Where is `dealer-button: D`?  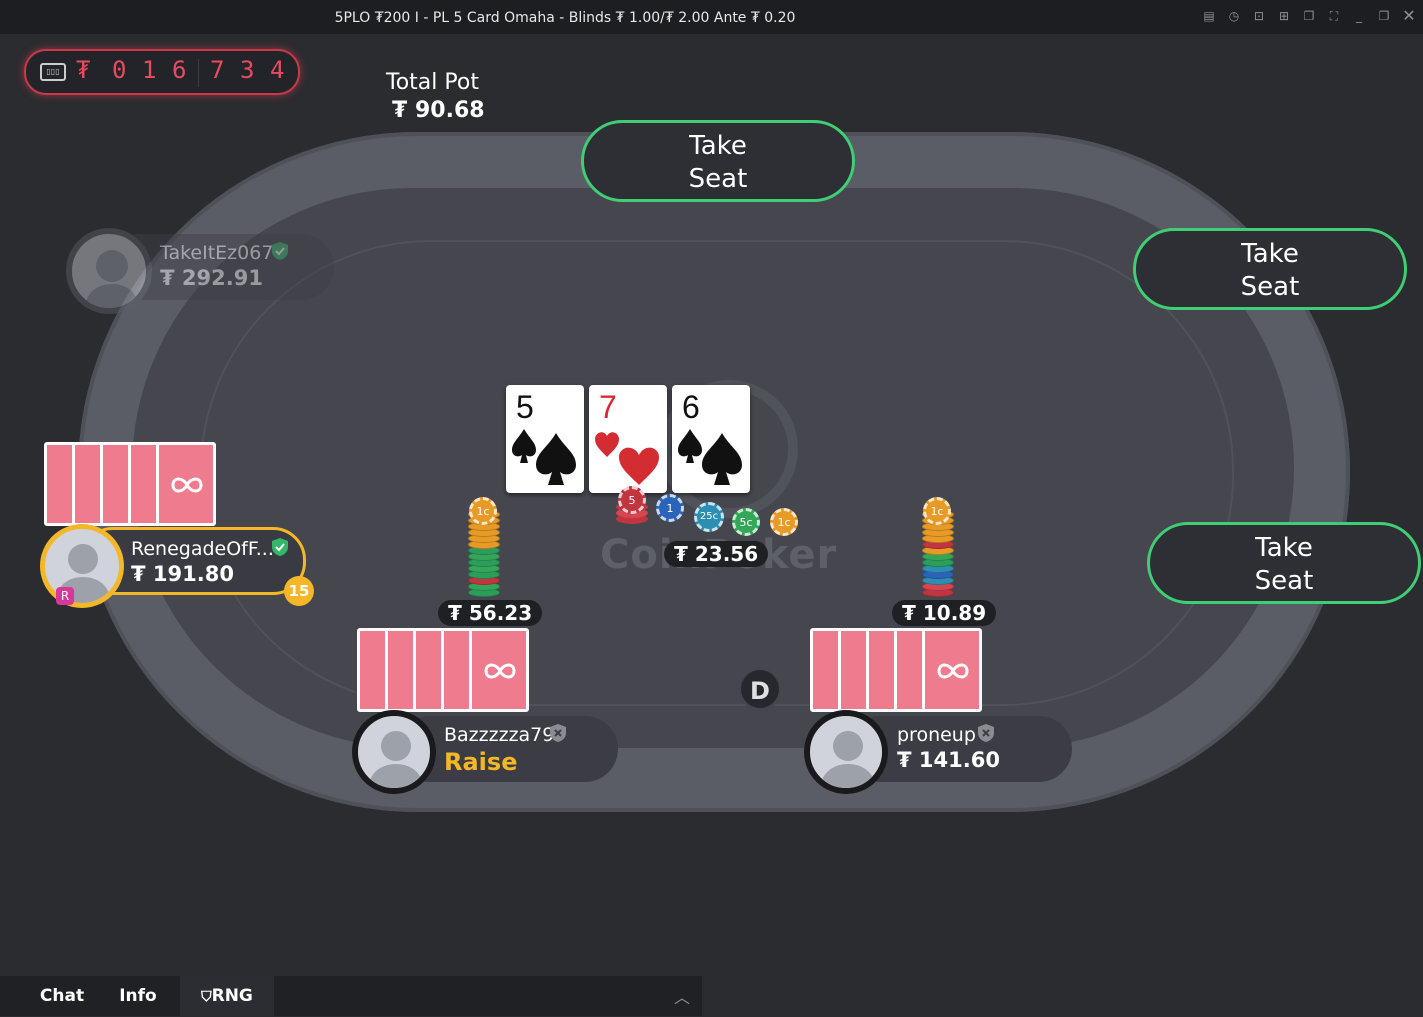
dealer-button: D is located at coordinates (760, 689).